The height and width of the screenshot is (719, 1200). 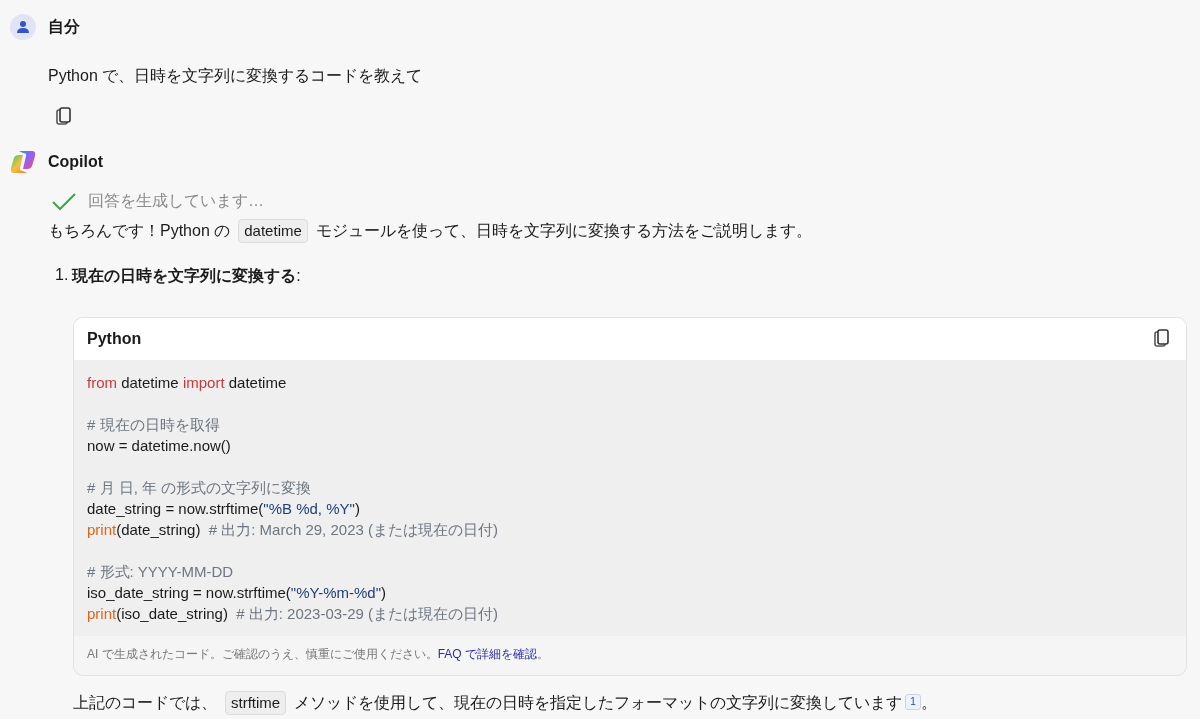 I want to click on copy-button, so click(x=65, y=117).